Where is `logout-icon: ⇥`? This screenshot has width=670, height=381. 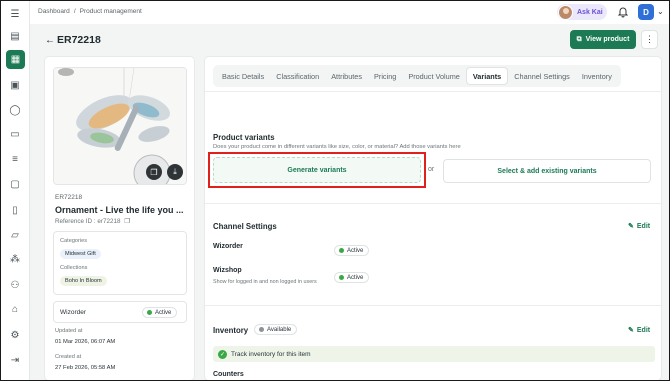 logout-icon: ⇥ is located at coordinates (15, 360).